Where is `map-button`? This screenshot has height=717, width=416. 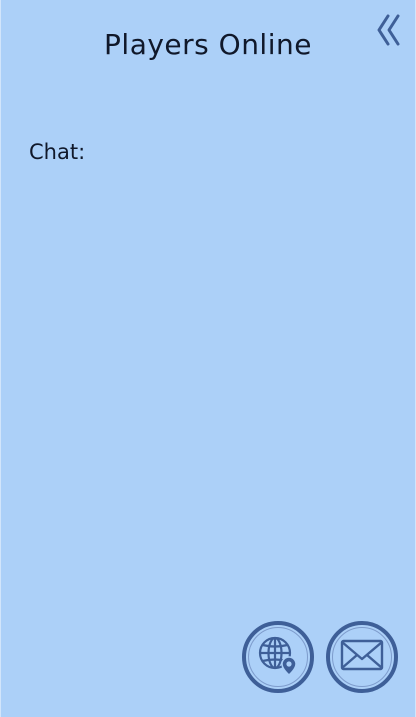 map-button is located at coordinates (278, 657).